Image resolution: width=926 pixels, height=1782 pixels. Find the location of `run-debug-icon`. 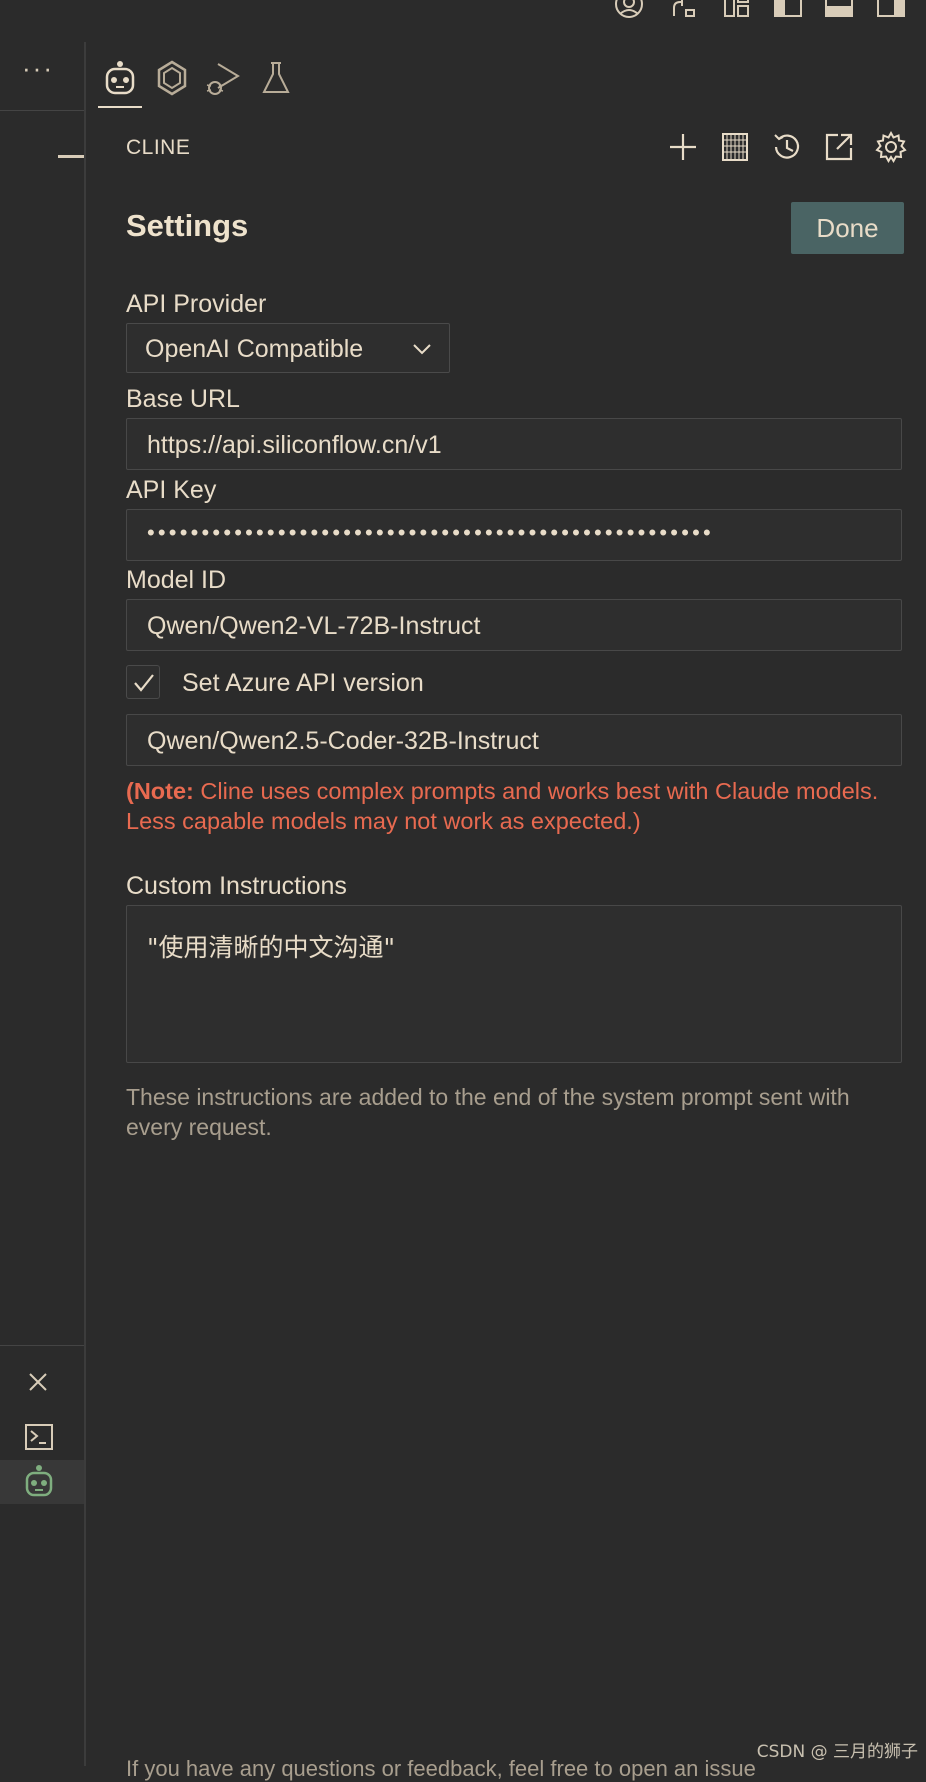

run-debug-icon is located at coordinates (223, 79).